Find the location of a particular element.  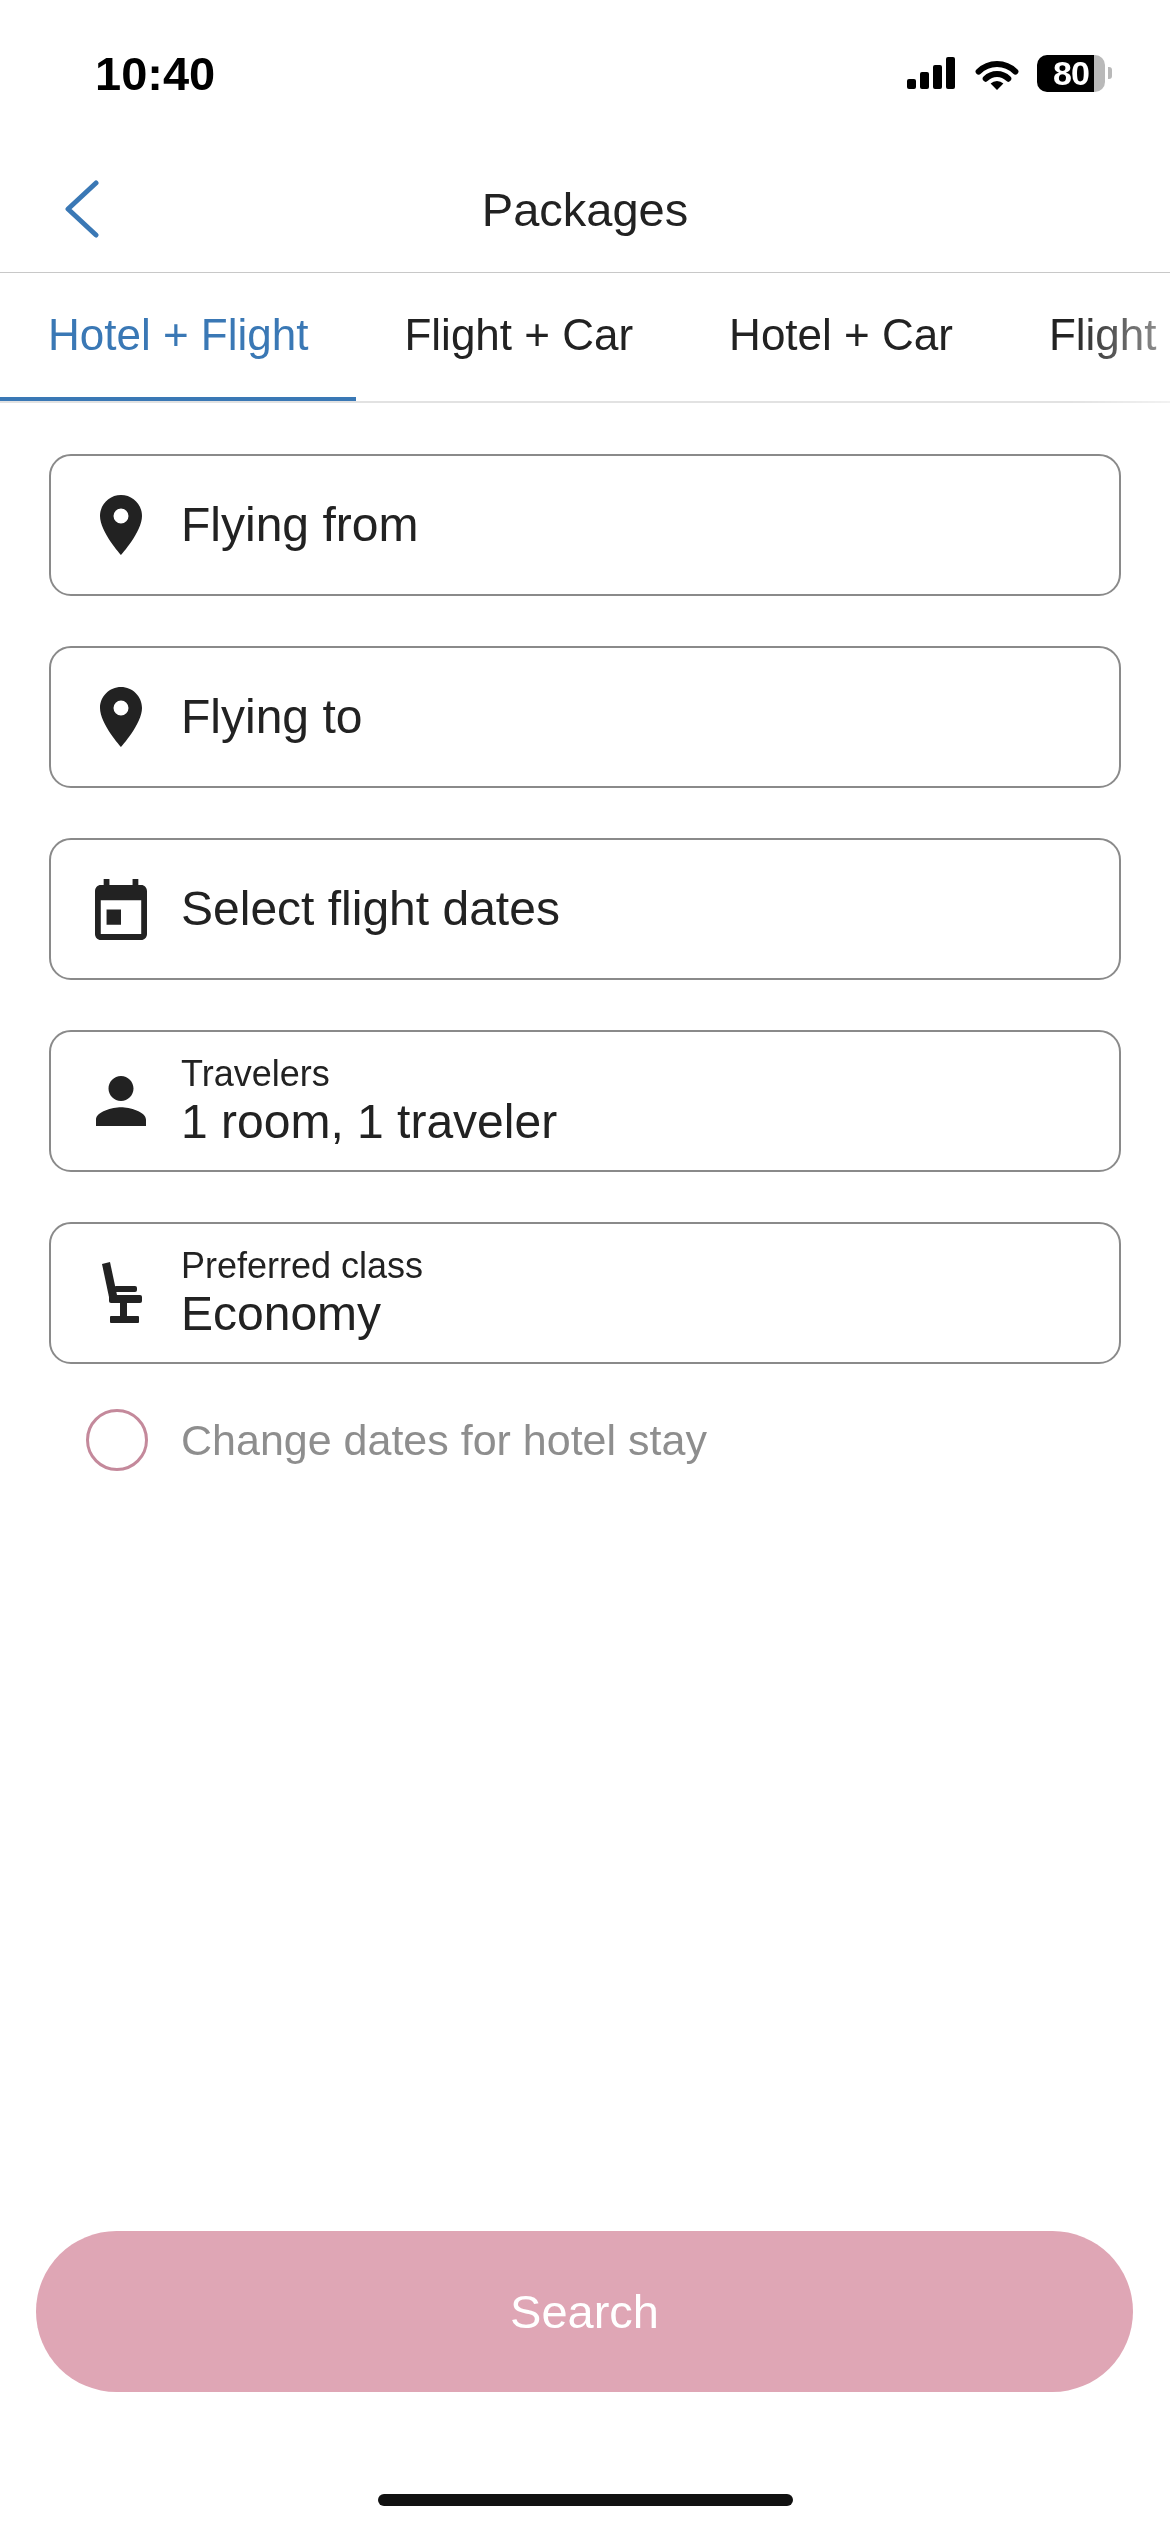

signal-icon is located at coordinates (932, 73).